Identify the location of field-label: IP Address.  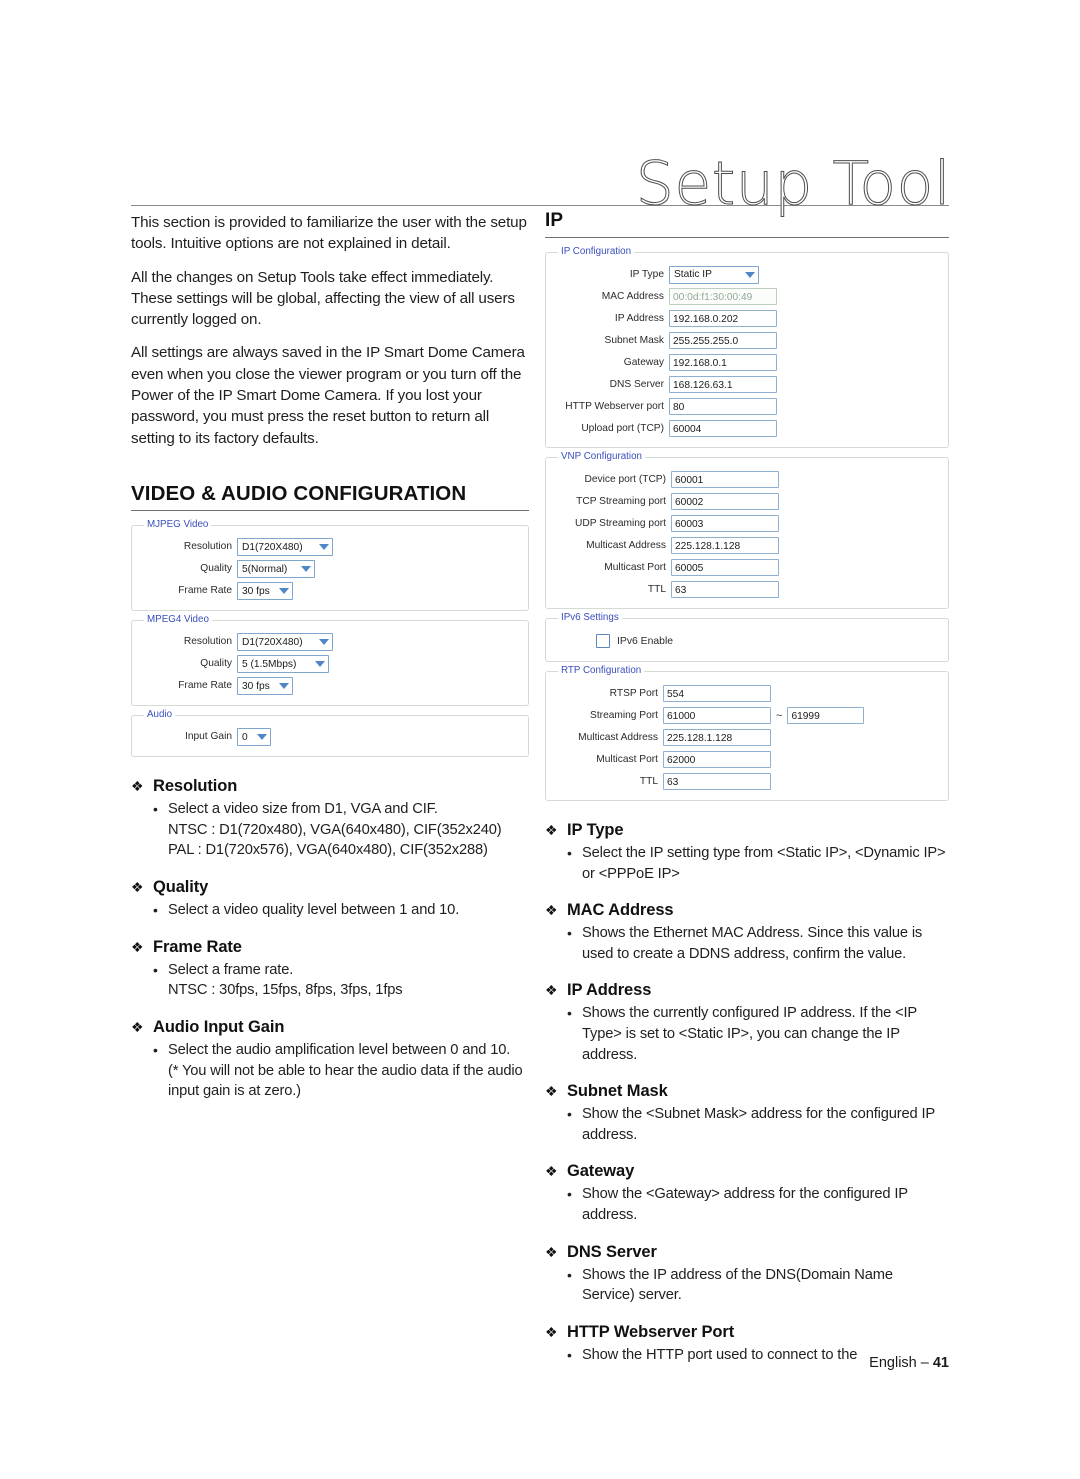
(639, 318).